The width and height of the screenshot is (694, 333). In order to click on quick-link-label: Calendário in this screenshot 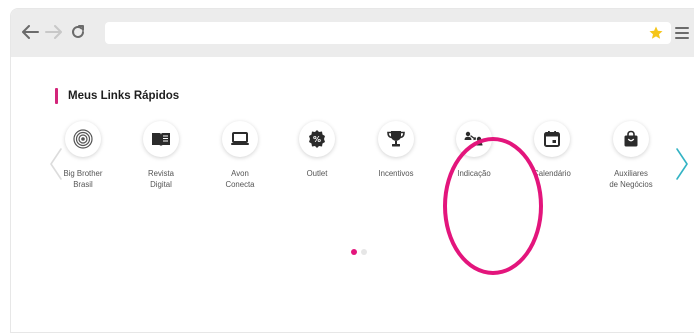, I will do `click(552, 173)`.